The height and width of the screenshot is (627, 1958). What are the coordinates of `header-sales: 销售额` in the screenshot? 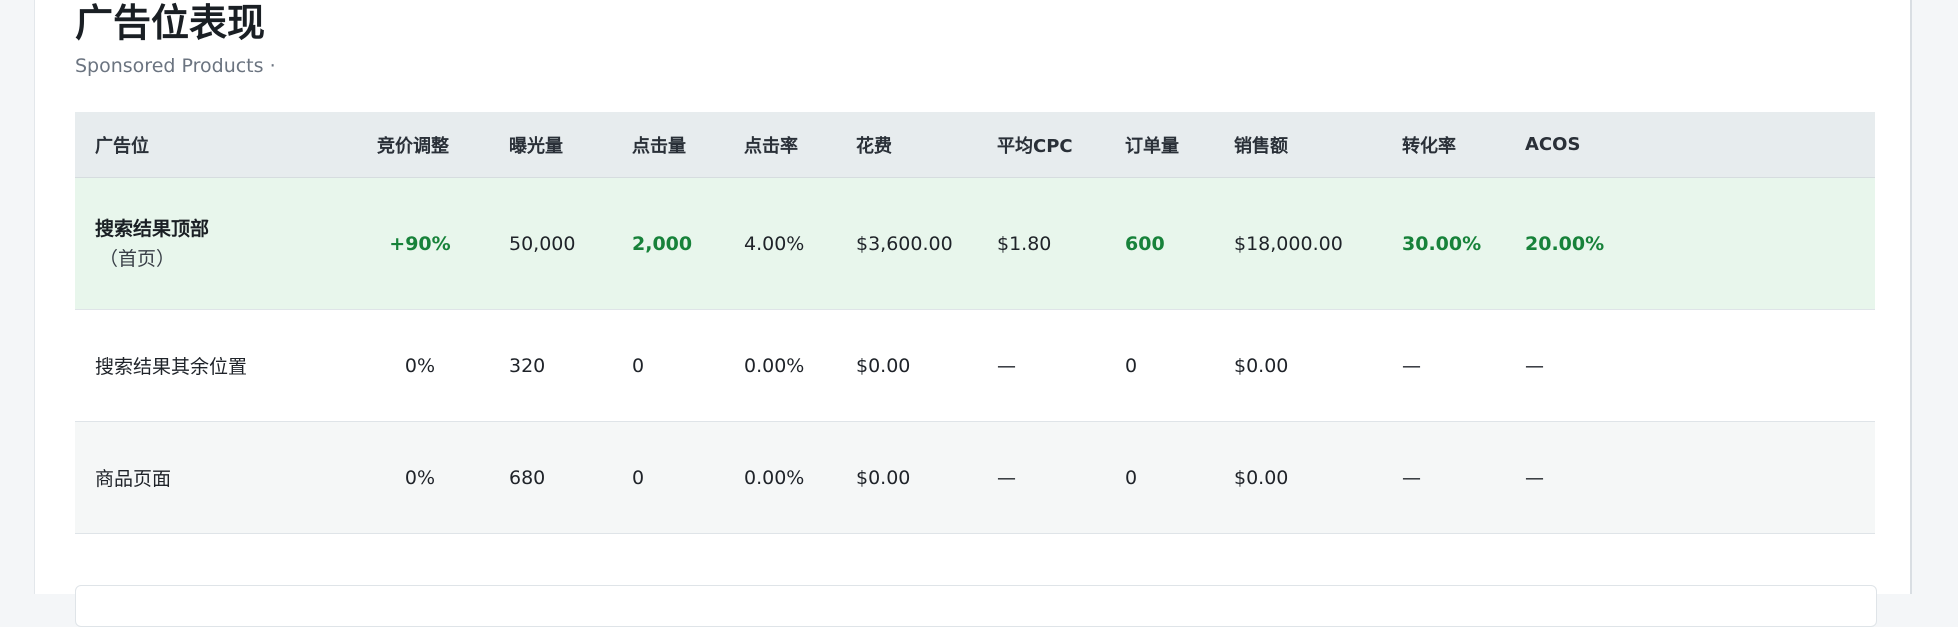 It's located at (1261, 144).